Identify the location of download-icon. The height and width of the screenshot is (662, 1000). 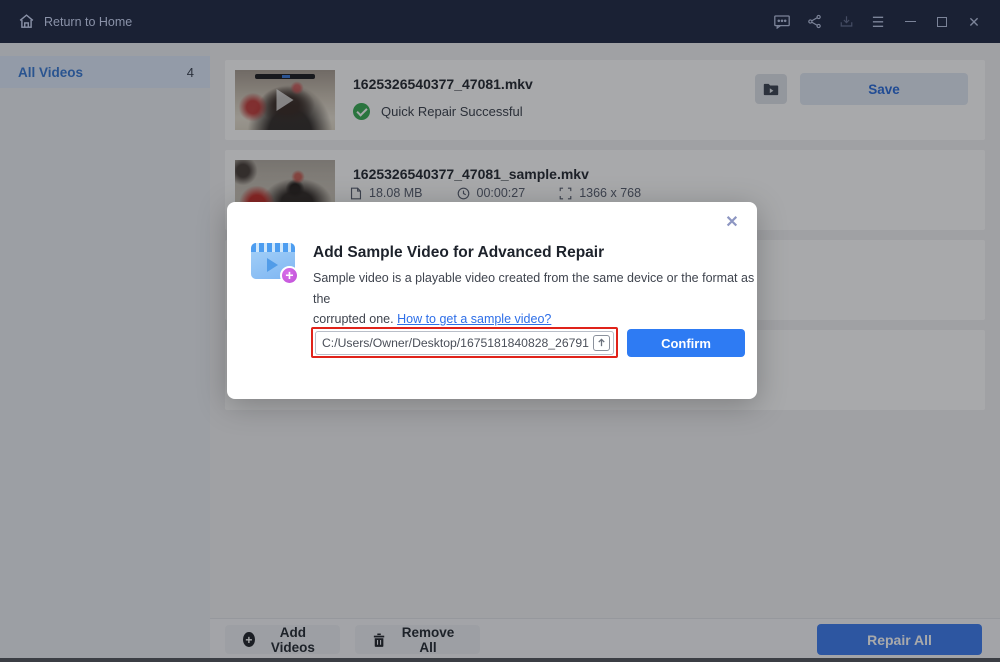
(846, 21).